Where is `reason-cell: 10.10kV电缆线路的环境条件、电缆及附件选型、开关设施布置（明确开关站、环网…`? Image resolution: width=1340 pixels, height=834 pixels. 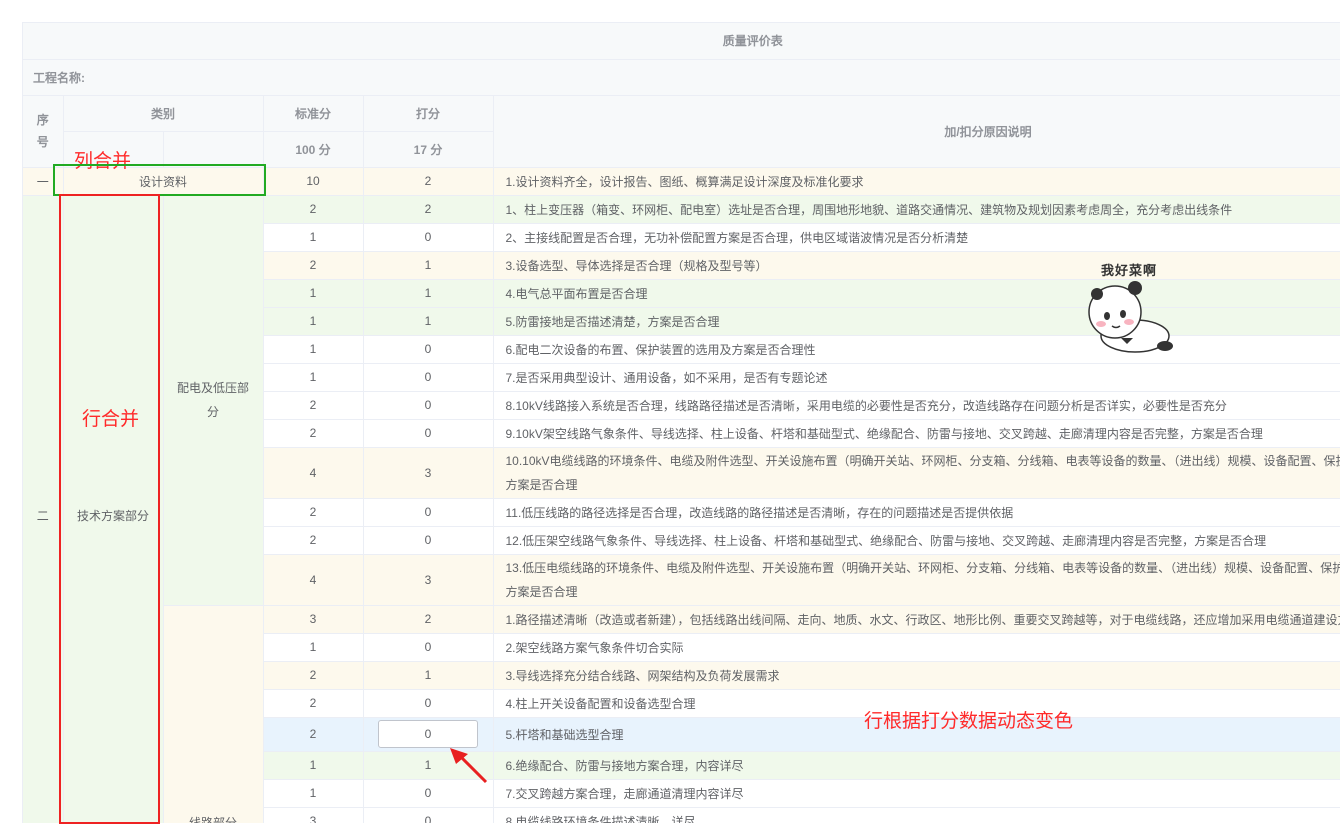 reason-cell: 10.10kV电缆线路的环境条件、电缆及附件选型、开关设施布置（明确开关站、环网… is located at coordinates (916, 473).